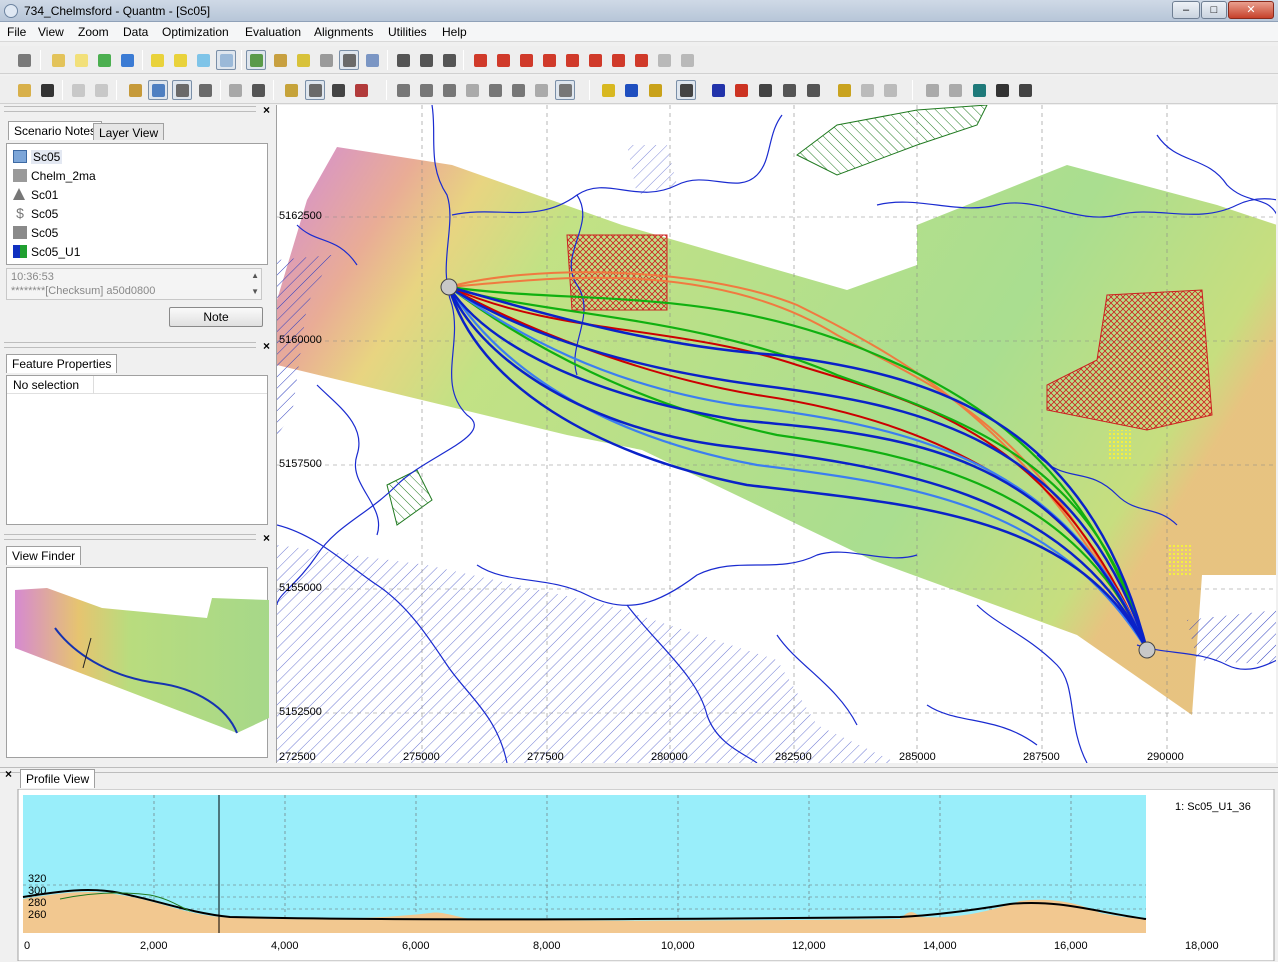  What do you see at coordinates (157, 60) in the screenshot?
I see `tool-back-button` at bounding box center [157, 60].